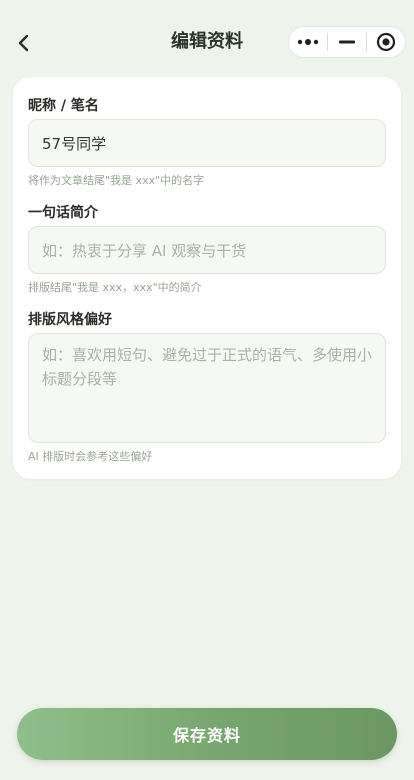 This screenshot has width=414, height=780. What do you see at coordinates (115, 287) in the screenshot?
I see `bio-hint: 排版结尾"我是 xxx，xxx"中的简介` at bounding box center [115, 287].